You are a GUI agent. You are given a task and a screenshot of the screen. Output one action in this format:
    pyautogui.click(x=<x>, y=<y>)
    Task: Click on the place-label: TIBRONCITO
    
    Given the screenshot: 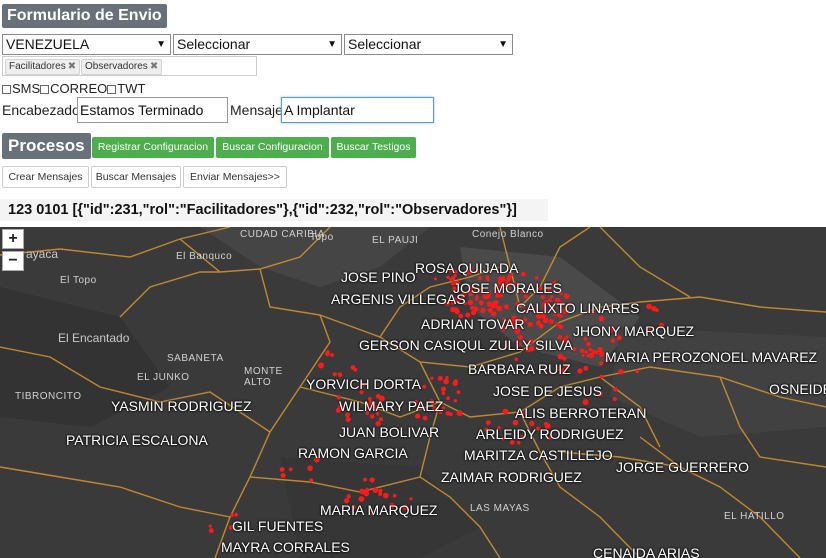 What is the action you would take?
    pyautogui.click(x=48, y=396)
    